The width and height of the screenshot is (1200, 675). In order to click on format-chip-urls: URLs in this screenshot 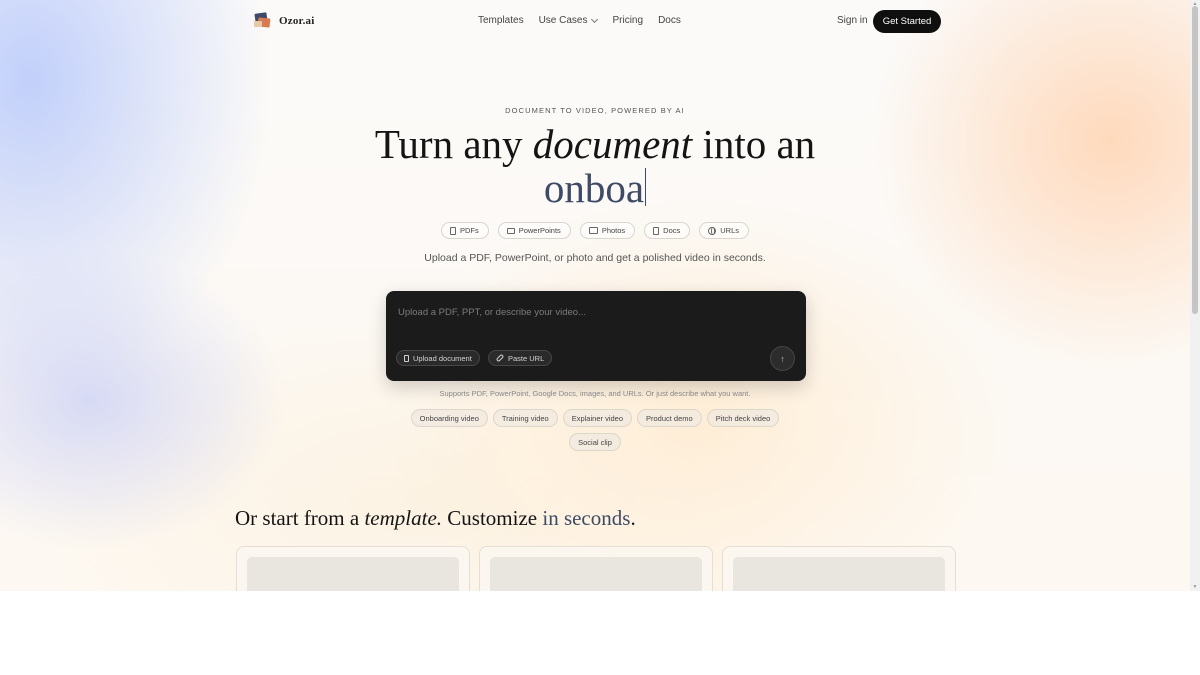, I will do `click(724, 230)`.